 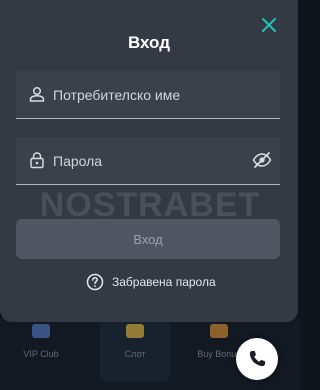 I want to click on forgot-password-link: Забравена парола, so click(x=151, y=282).